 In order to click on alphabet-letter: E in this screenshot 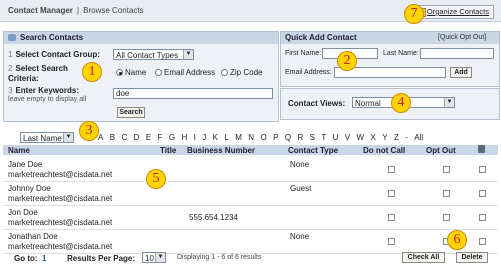, I will do `click(148, 137)`.